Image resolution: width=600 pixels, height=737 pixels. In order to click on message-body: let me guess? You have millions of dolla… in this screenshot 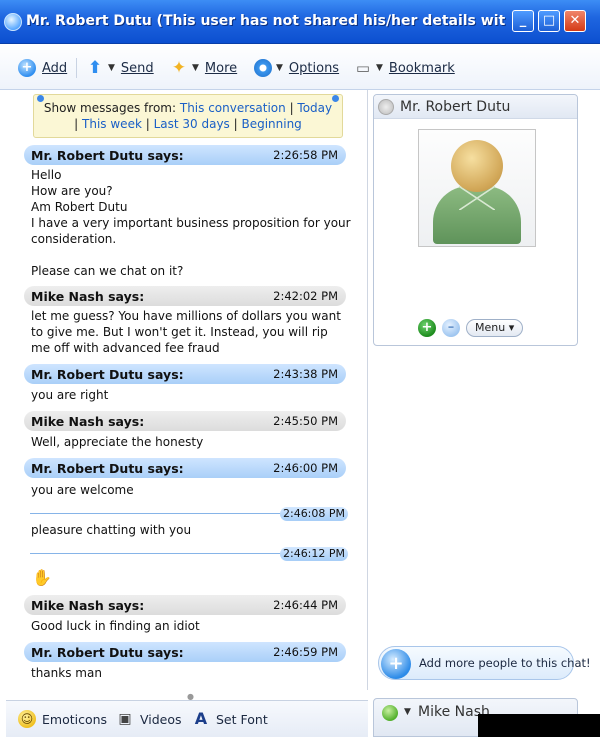, I will do `click(191, 332)`.